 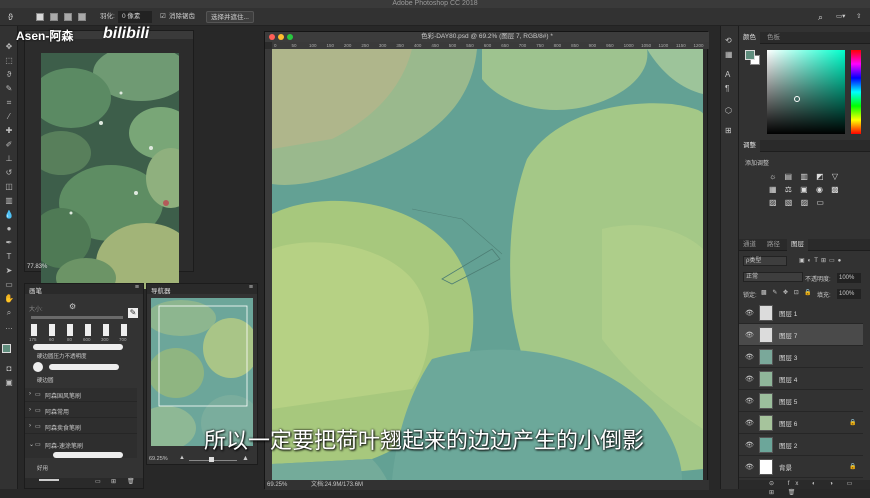 I want to click on brush-tool-icon: ✐, so click(x=9, y=145).